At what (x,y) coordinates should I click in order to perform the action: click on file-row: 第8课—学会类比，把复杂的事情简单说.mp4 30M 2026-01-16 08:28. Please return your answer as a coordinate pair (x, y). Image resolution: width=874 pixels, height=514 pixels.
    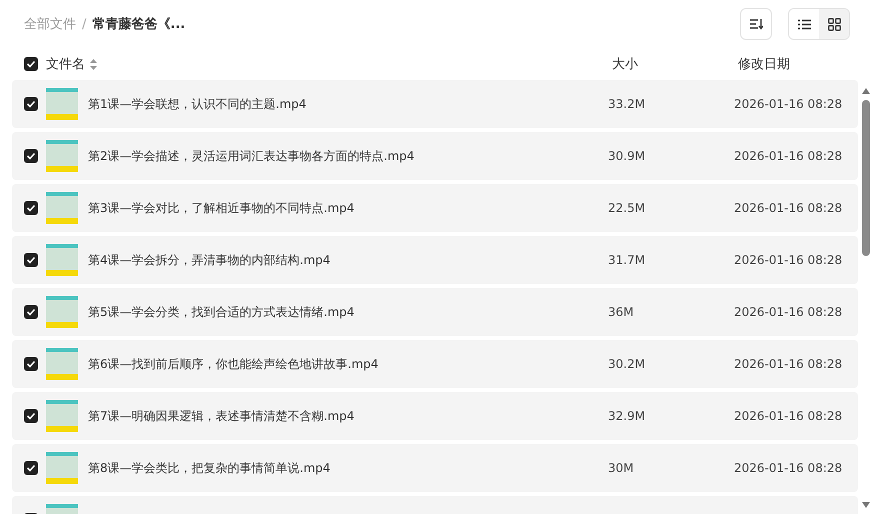
    Looking at the image, I should click on (435, 468).